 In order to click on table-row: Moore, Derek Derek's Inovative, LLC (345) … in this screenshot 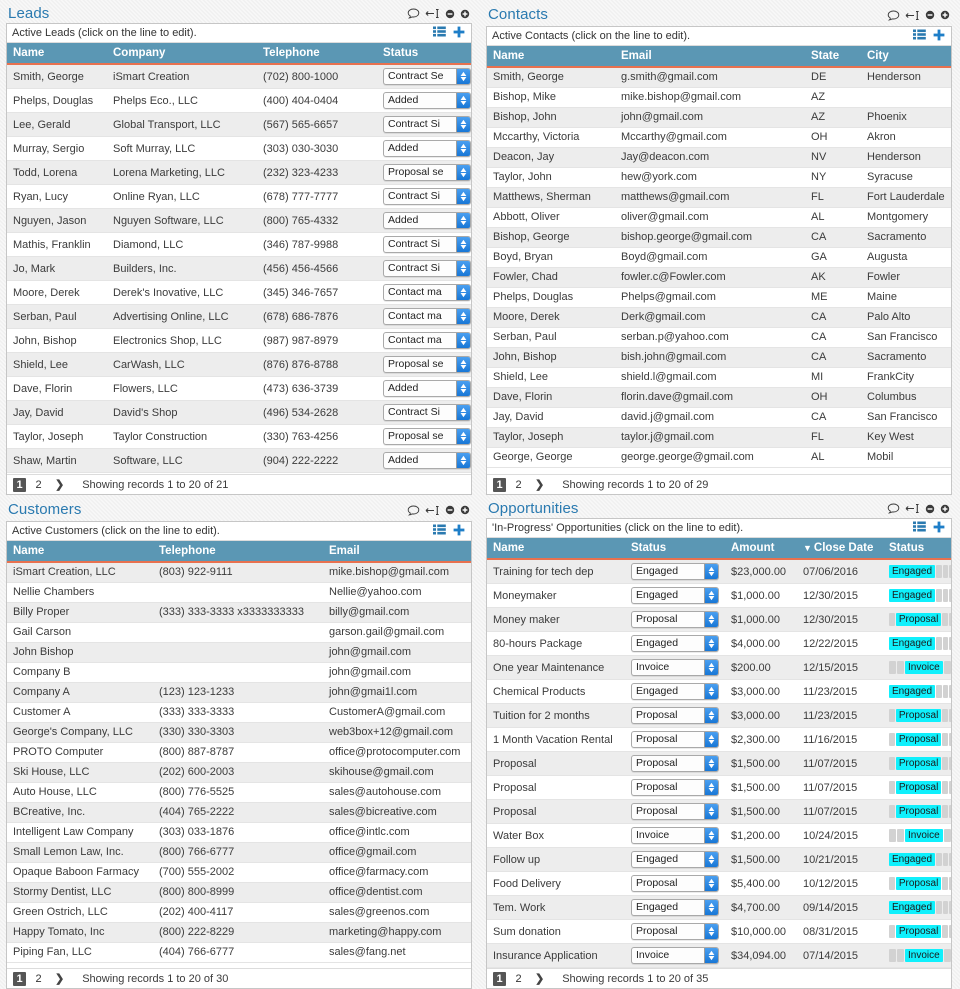, I will do `click(239, 293)`.